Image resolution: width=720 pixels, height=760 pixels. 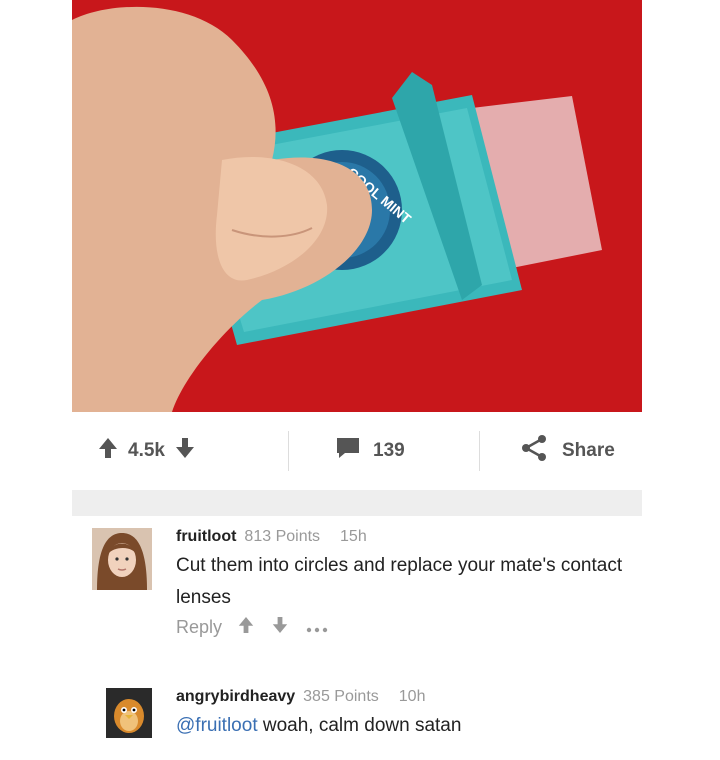 I want to click on comment-age: 15h, so click(x=353, y=536).